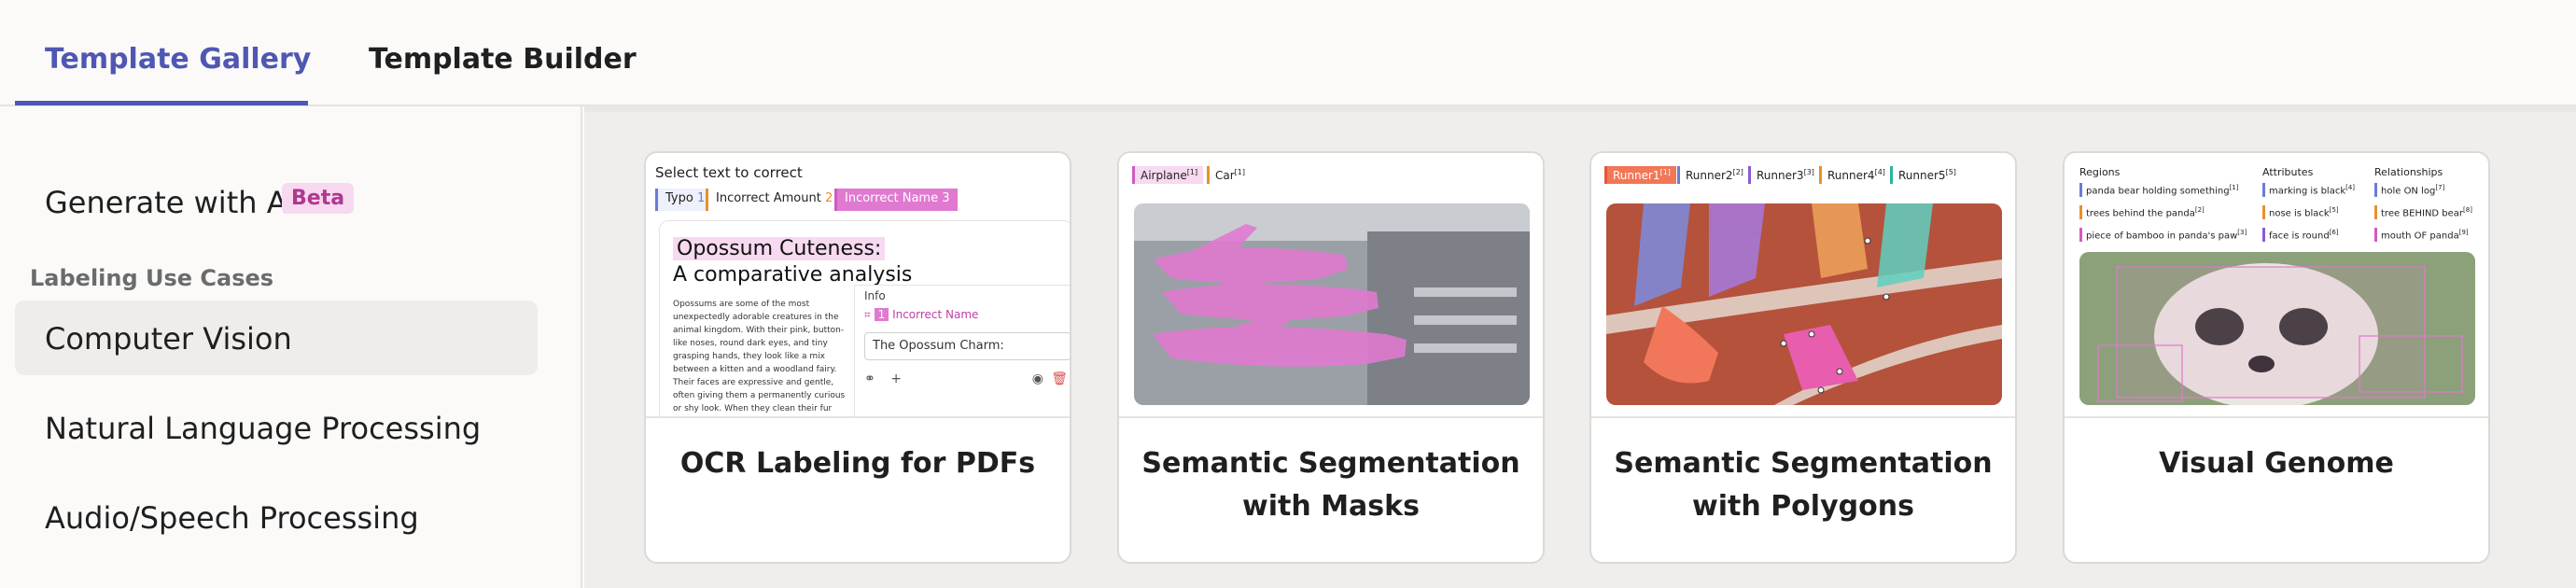  What do you see at coordinates (2463, 232) in the screenshot?
I see `item-hotkey: [9]` at bounding box center [2463, 232].